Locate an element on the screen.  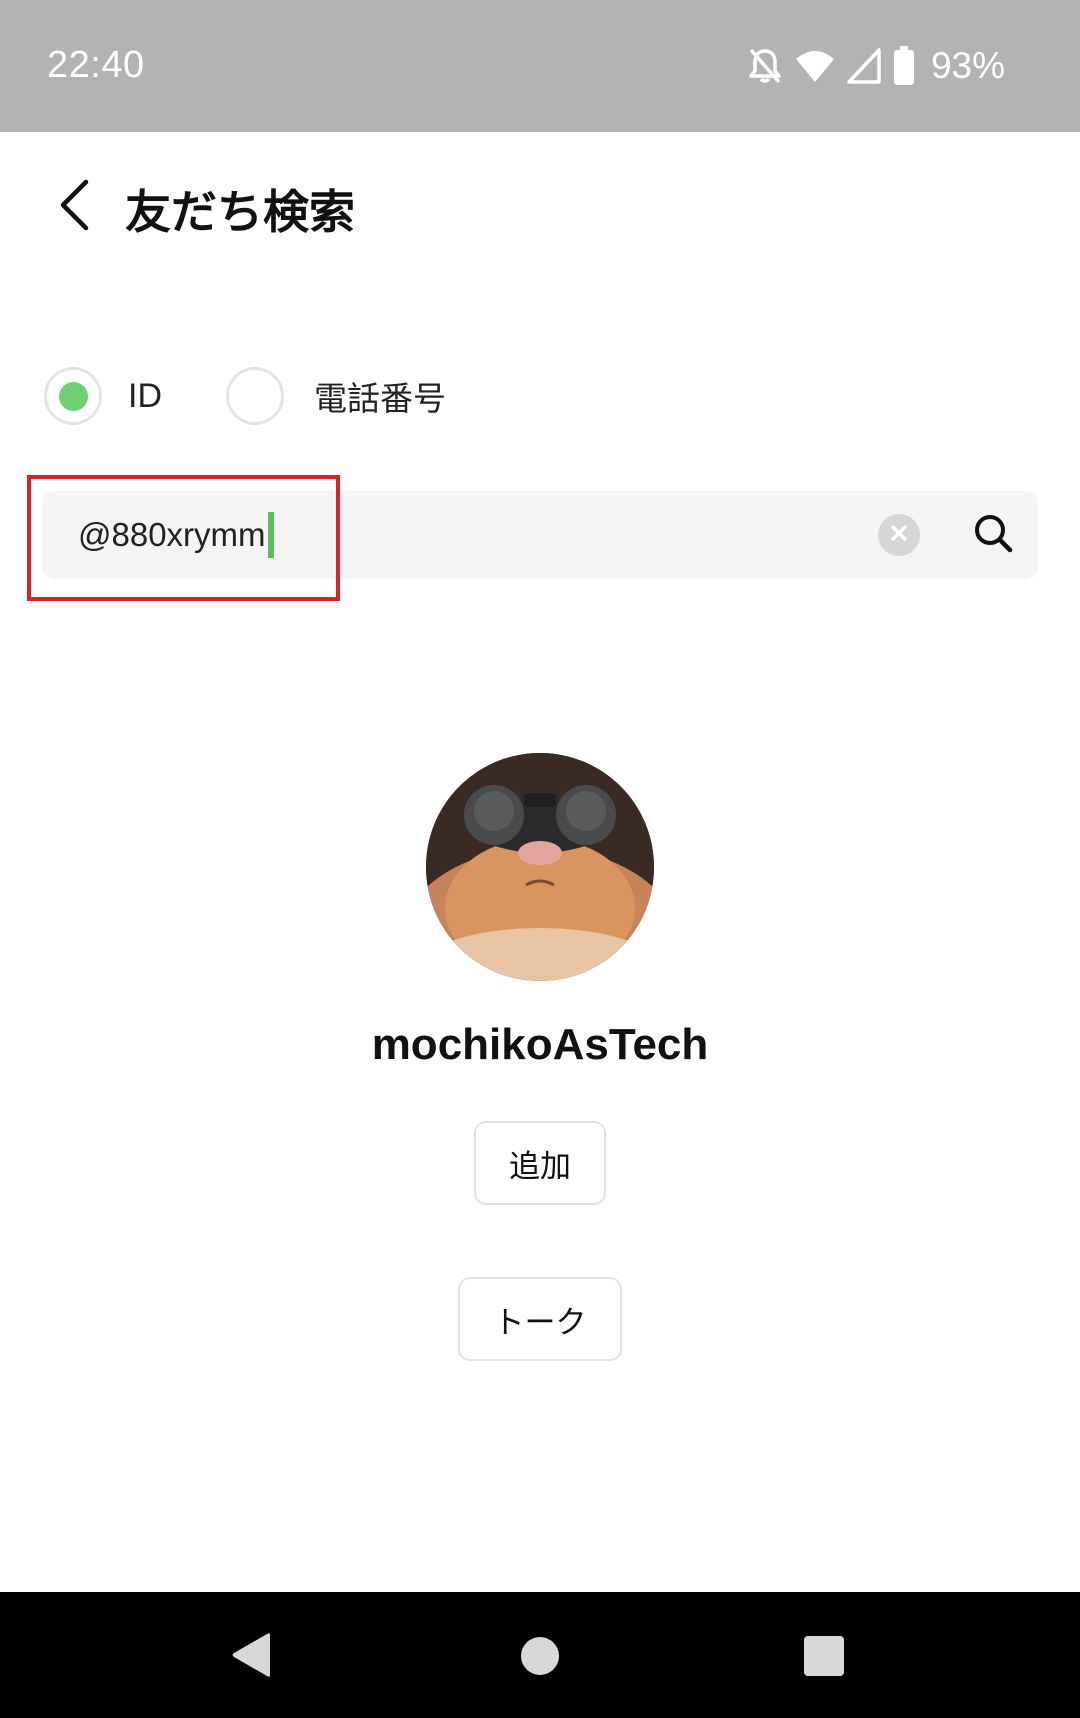
radio-button-phone is located at coordinates (255, 396).